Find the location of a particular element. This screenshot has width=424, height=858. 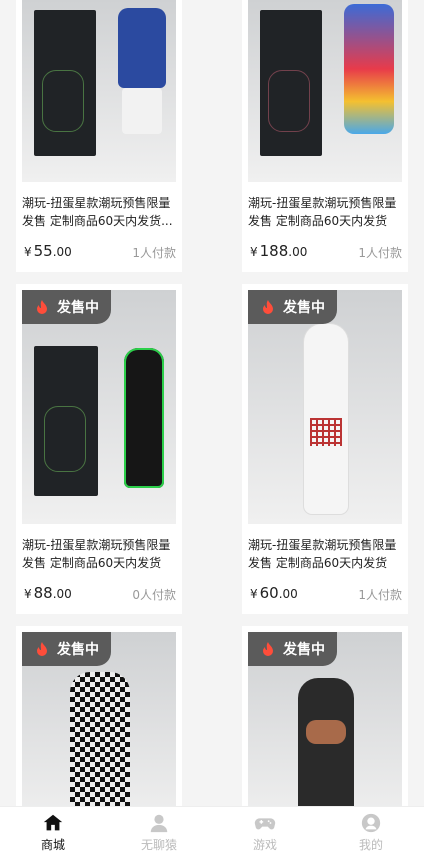

paid-count: 0人付款 is located at coordinates (154, 595).